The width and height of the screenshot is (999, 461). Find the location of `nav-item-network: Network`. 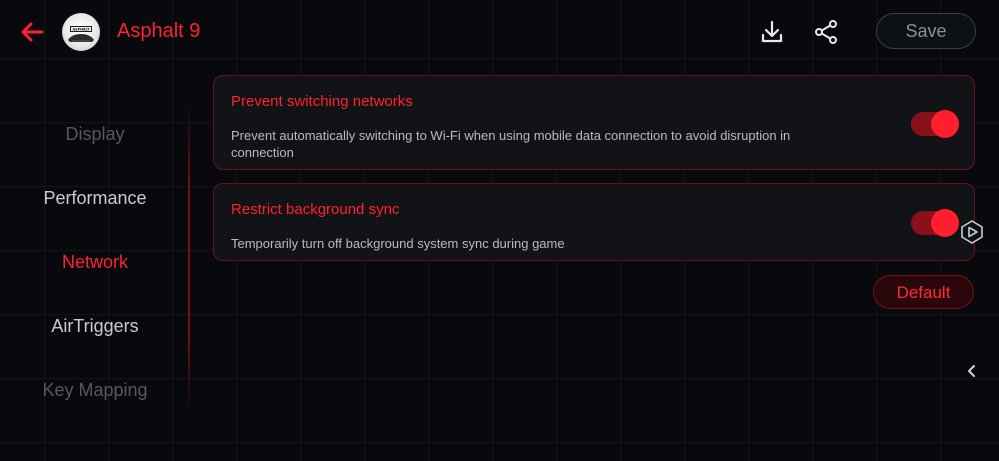

nav-item-network: Network is located at coordinates (95, 262).